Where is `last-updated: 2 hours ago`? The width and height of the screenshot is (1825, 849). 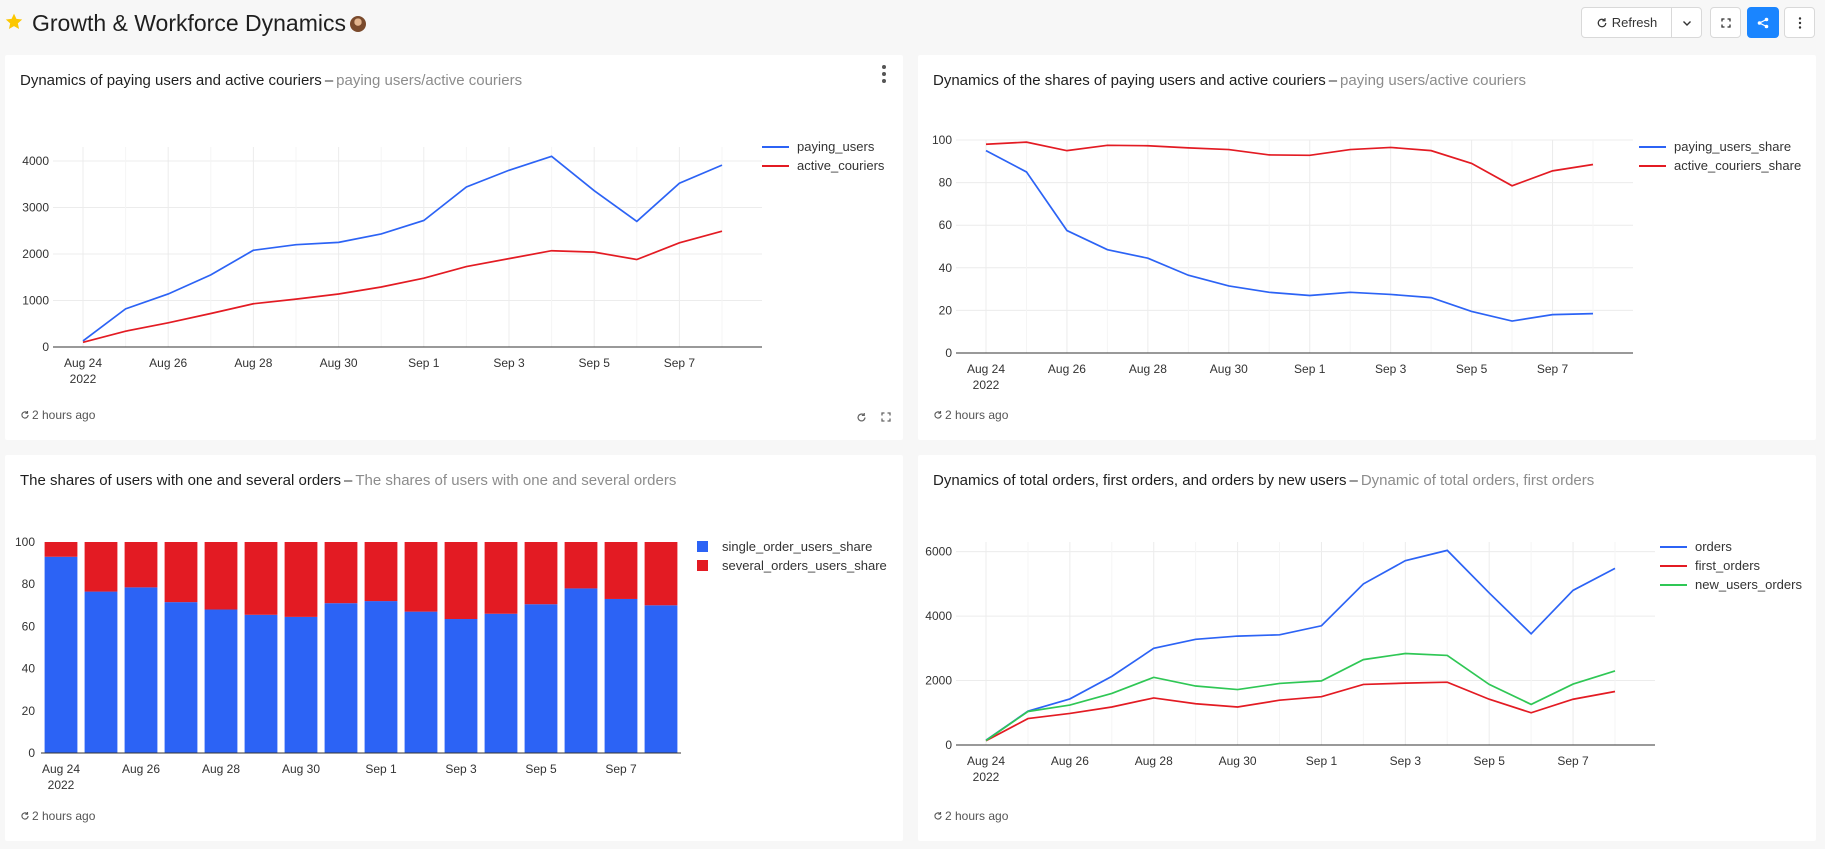 last-updated: 2 hours ago is located at coordinates (64, 415).